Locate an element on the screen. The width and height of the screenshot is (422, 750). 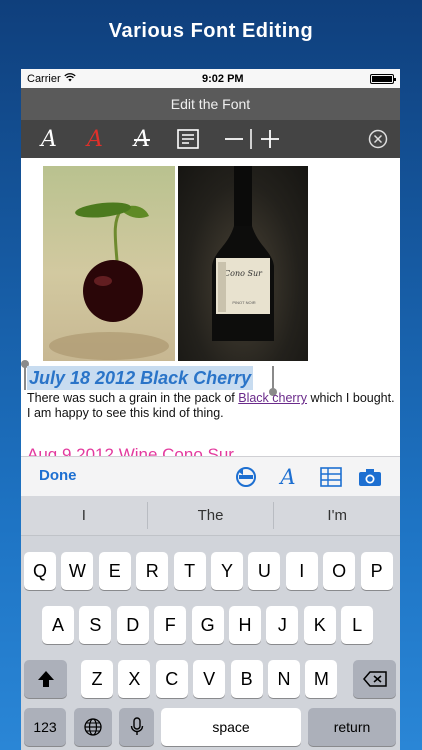
prediction-2: The is located at coordinates (211, 515).